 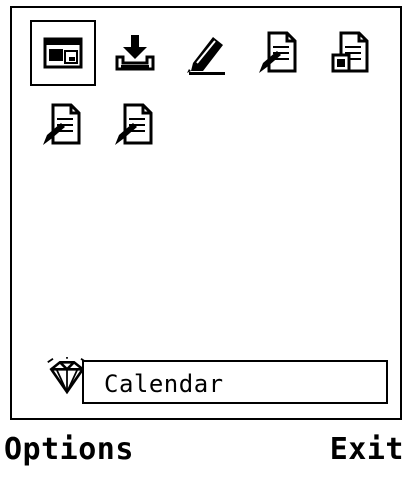 I want to click on window-app-icon, so click(x=63, y=53).